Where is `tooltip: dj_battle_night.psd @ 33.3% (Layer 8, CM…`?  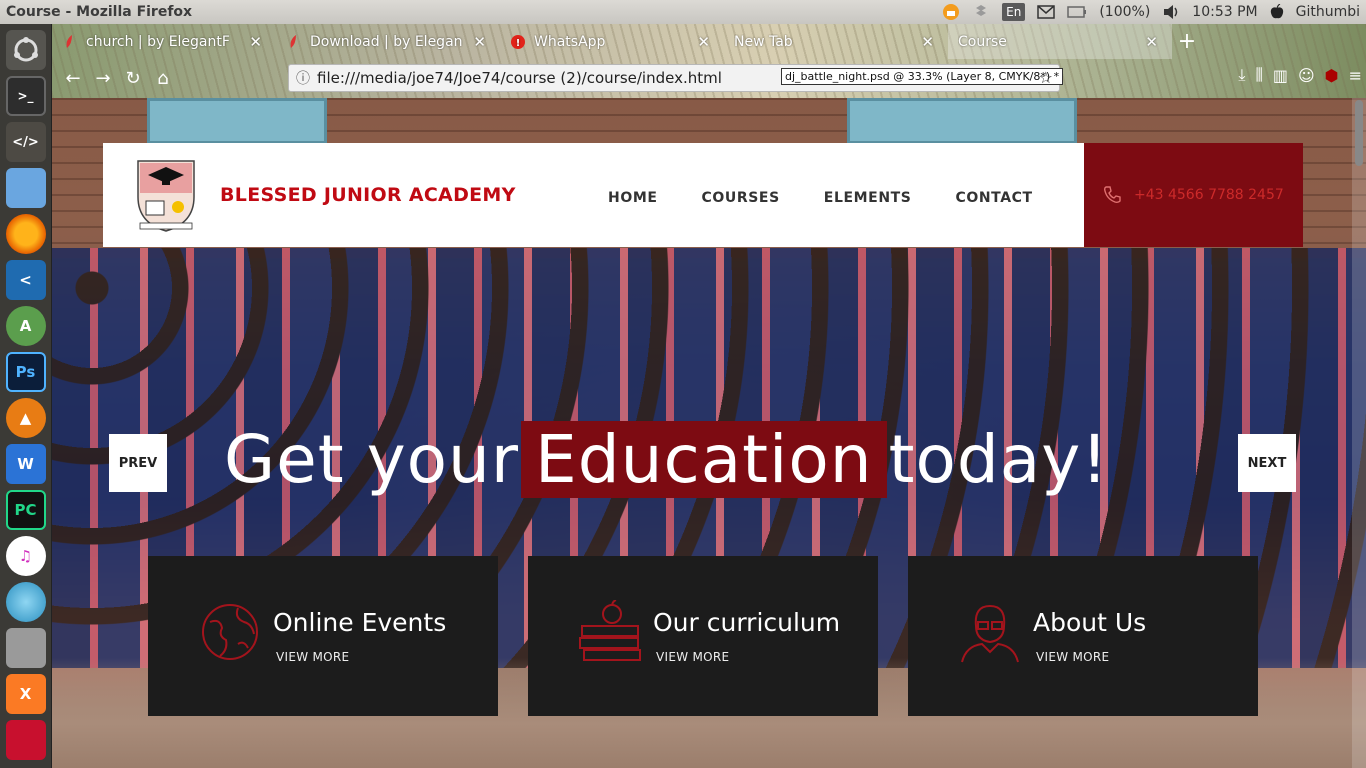
tooltip: dj_battle_night.psd @ 33.3% (Layer 8, CM… is located at coordinates (922, 76).